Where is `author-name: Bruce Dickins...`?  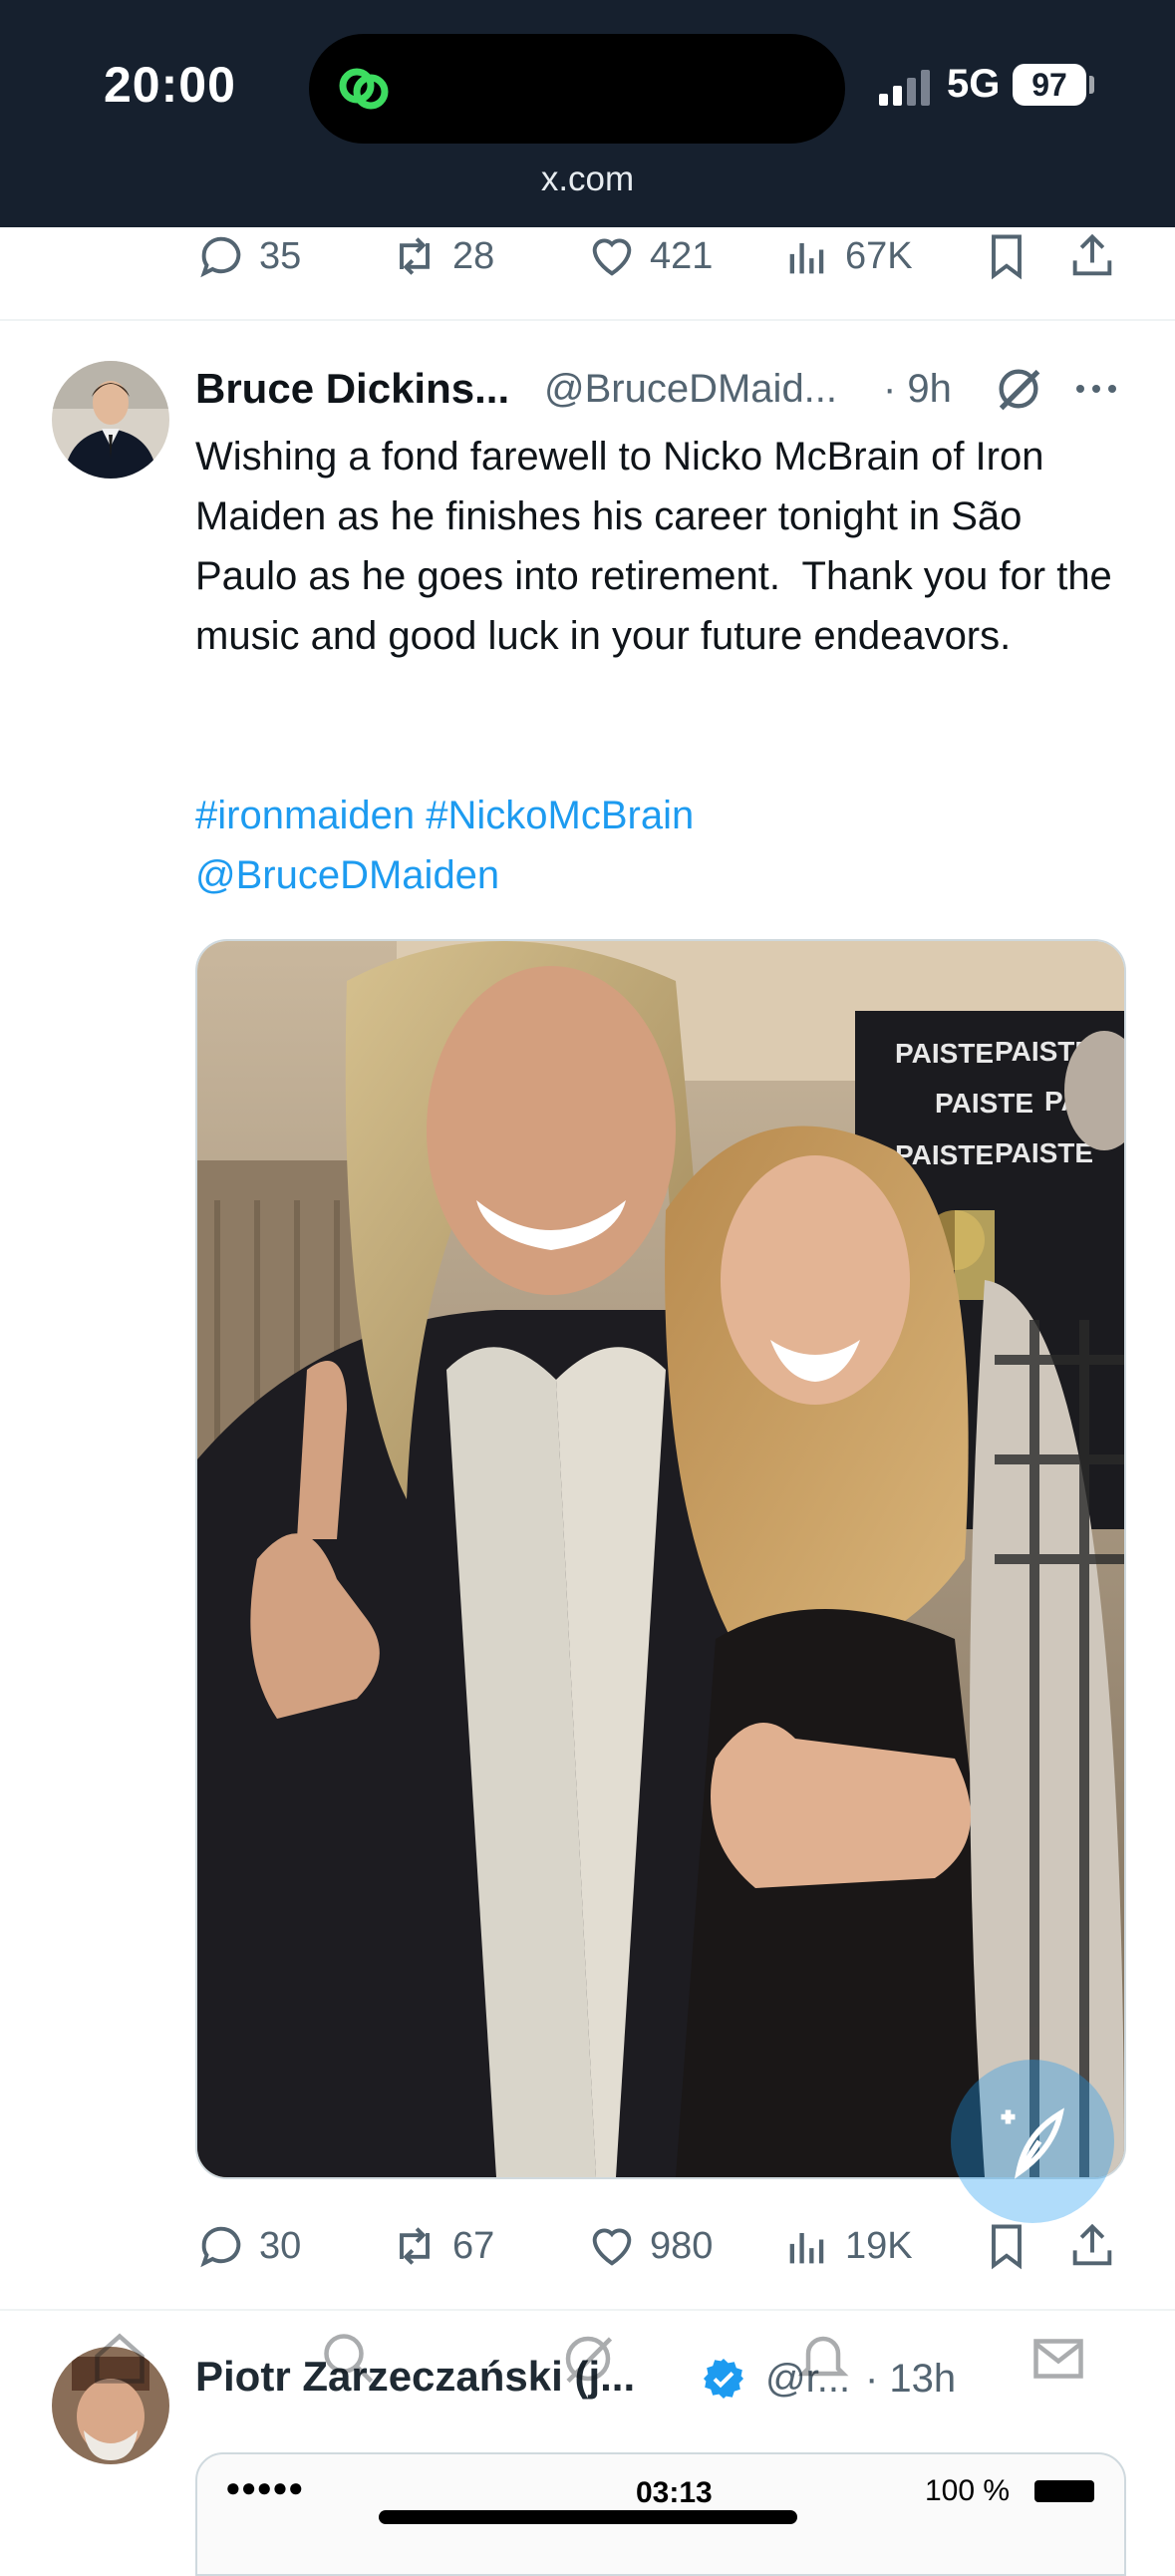 author-name: Bruce Dickins... is located at coordinates (352, 389).